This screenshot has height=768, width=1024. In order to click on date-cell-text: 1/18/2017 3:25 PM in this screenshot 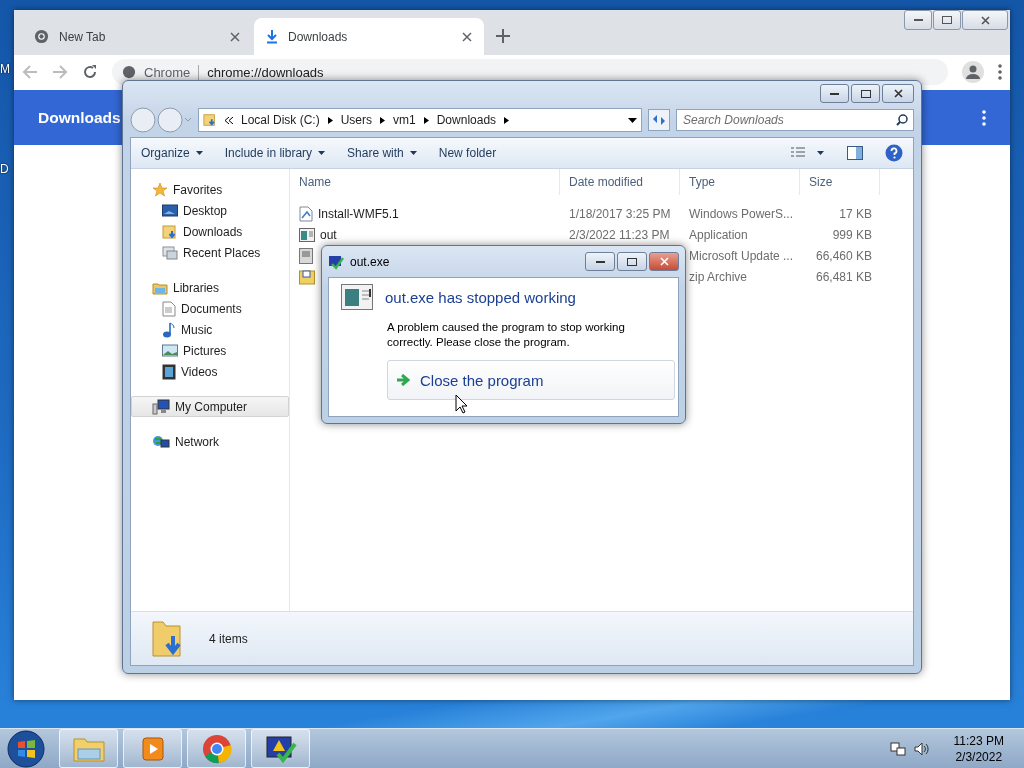, I will do `click(620, 213)`.